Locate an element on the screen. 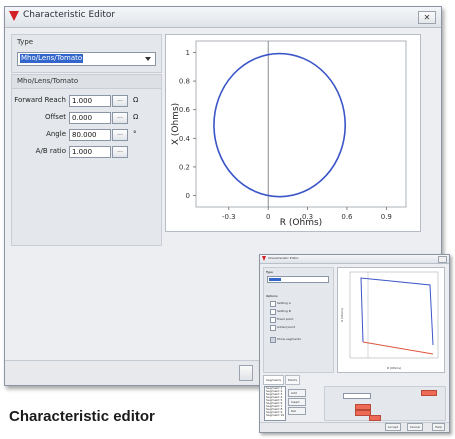  chevron-down-icon is located at coordinates (148, 59).